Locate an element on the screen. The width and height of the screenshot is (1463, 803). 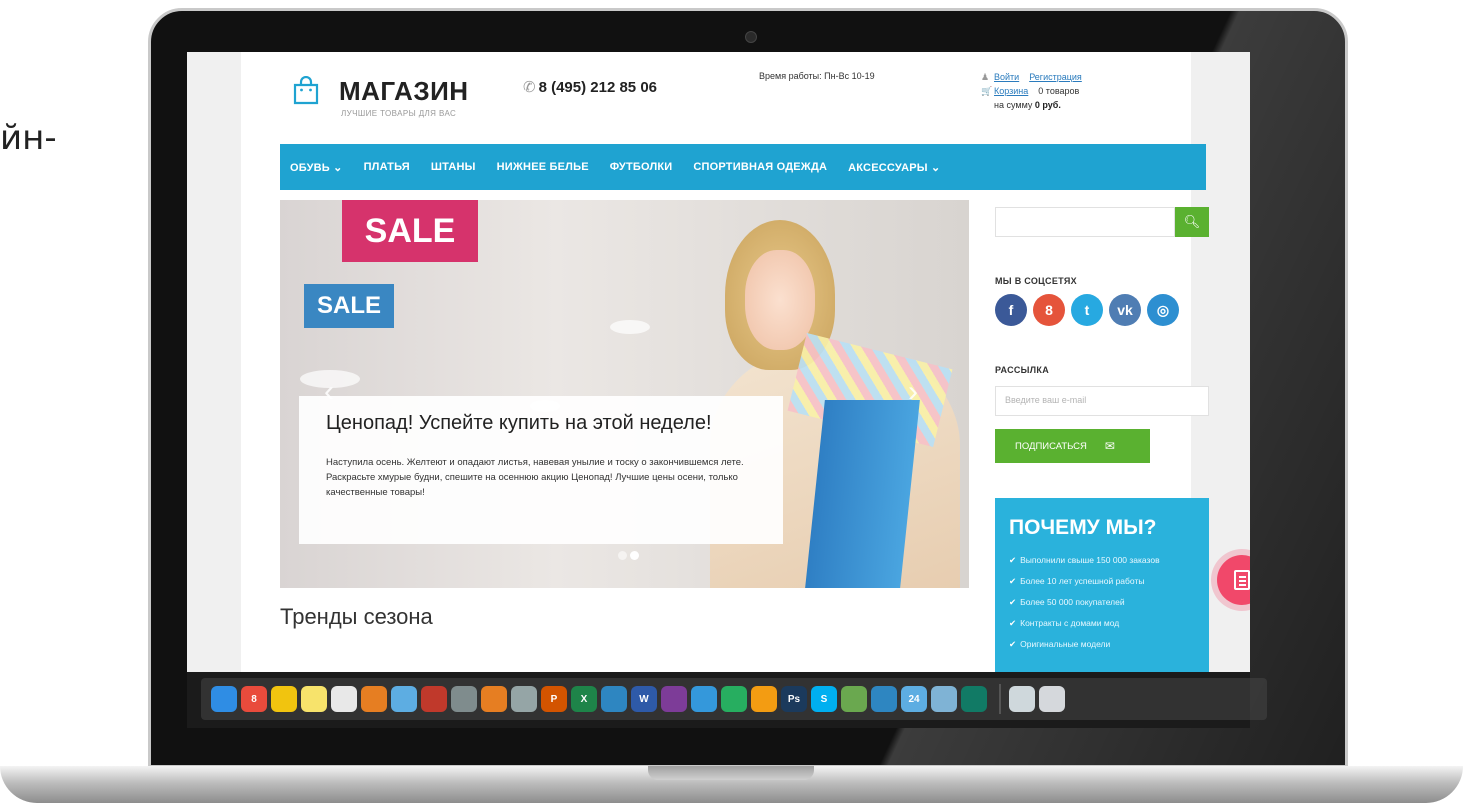
instagram-icon: ◎ is located at coordinates (1163, 310).